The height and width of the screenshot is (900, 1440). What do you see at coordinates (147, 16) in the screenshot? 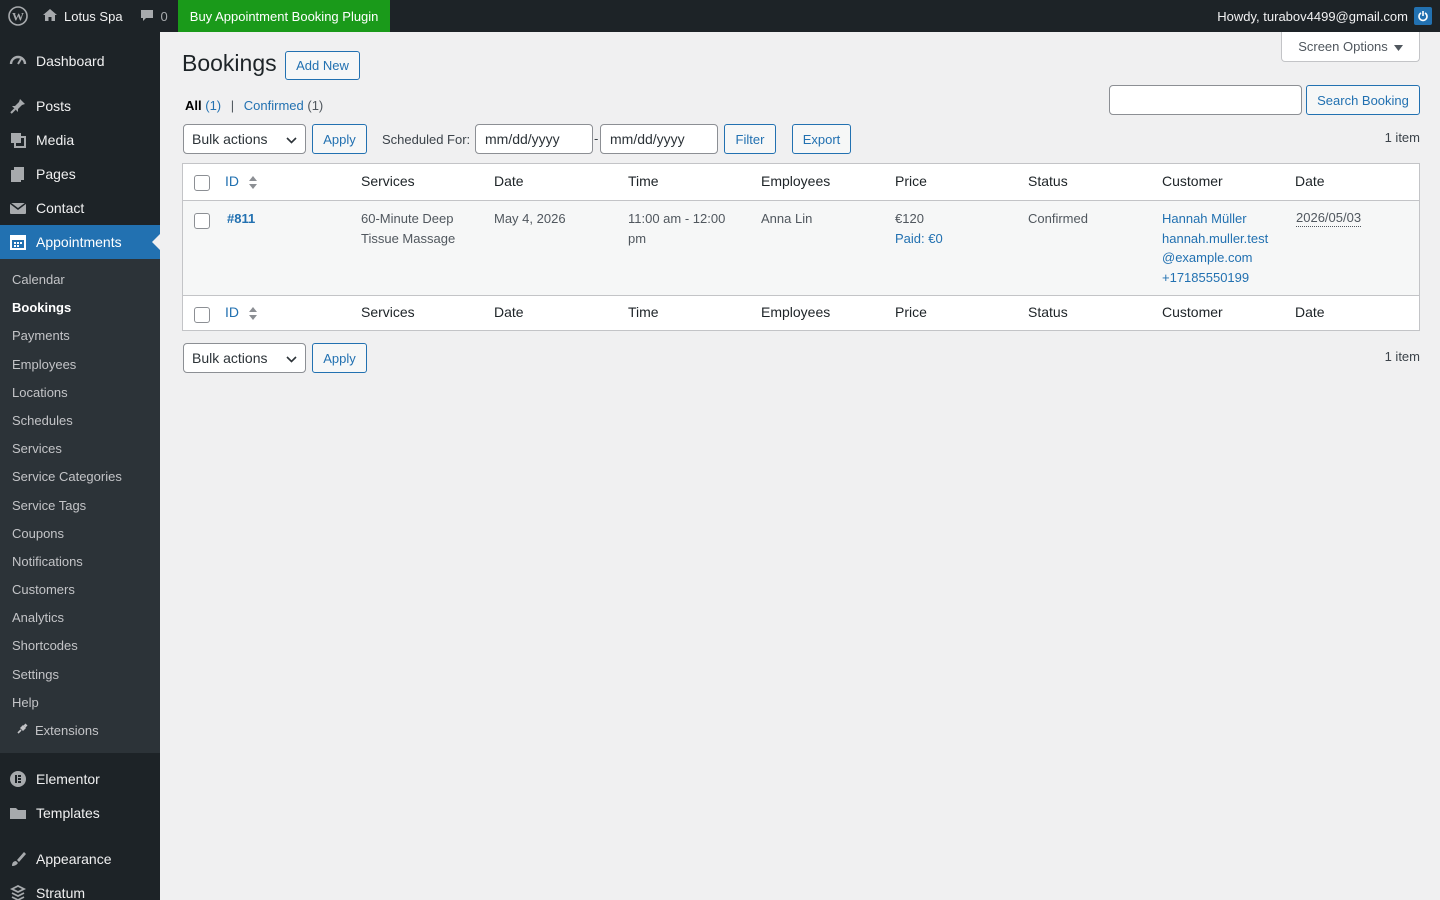
I see `comment-bubble-icon` at bounding box center [147, 16].